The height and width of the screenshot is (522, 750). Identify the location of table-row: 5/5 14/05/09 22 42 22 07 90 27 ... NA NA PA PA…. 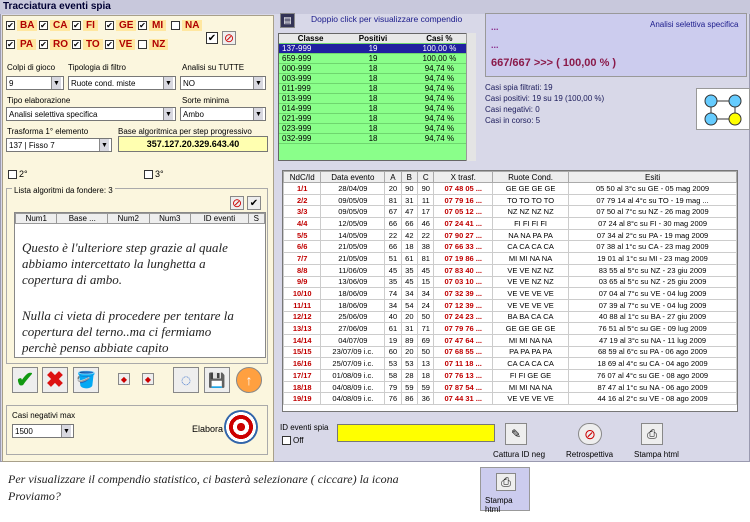
(510, 235).